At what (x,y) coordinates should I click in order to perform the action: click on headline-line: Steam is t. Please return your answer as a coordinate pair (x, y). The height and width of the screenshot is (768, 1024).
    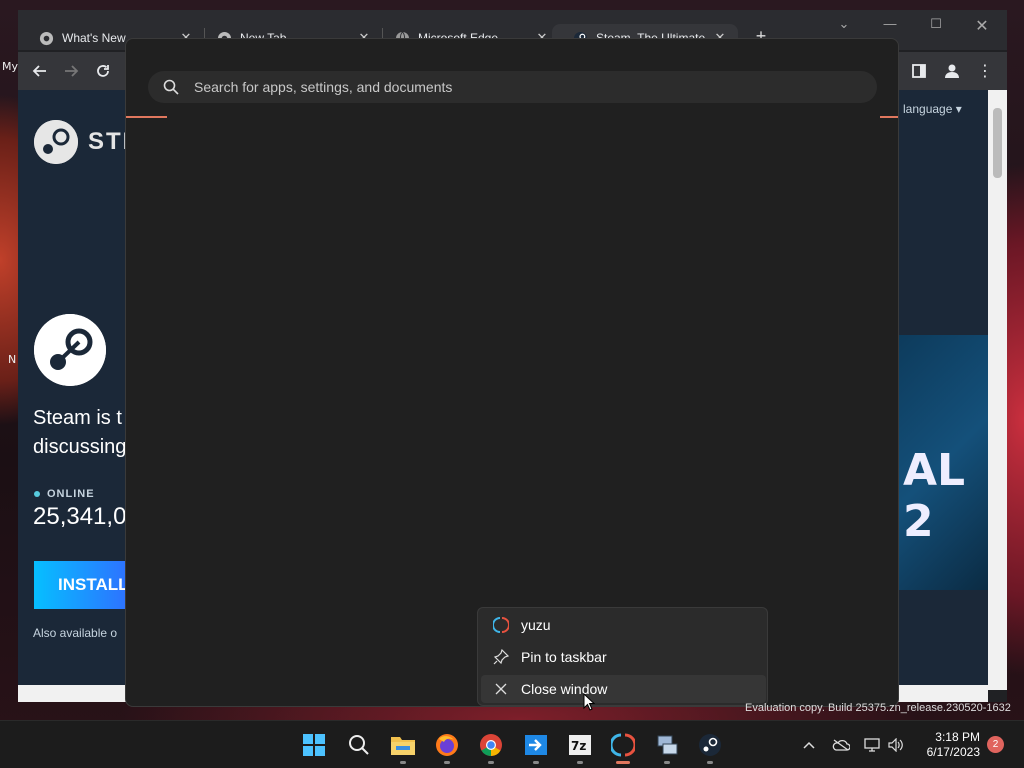
    Looking at the image, I should click on (77, 418).